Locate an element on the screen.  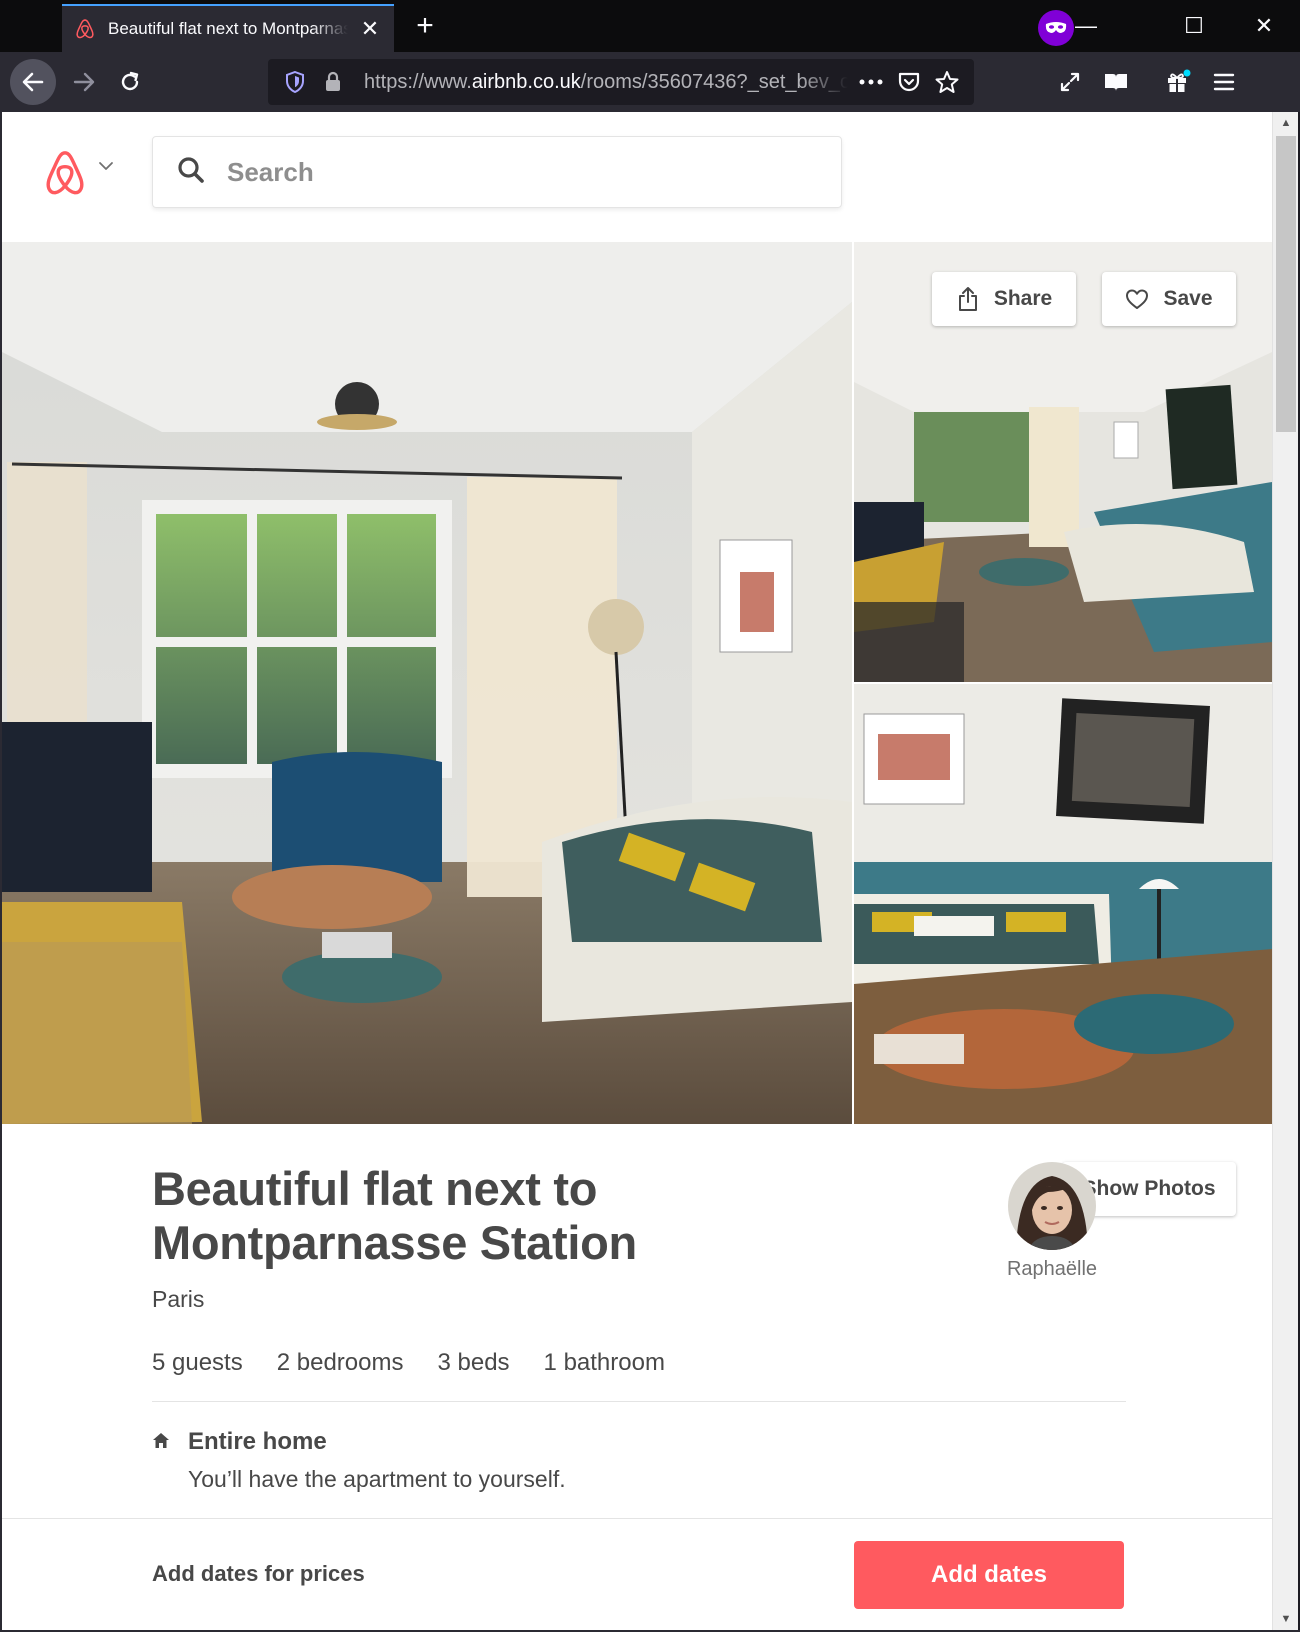
beds-count: 3 beds is located at coordinates (473, 1362).